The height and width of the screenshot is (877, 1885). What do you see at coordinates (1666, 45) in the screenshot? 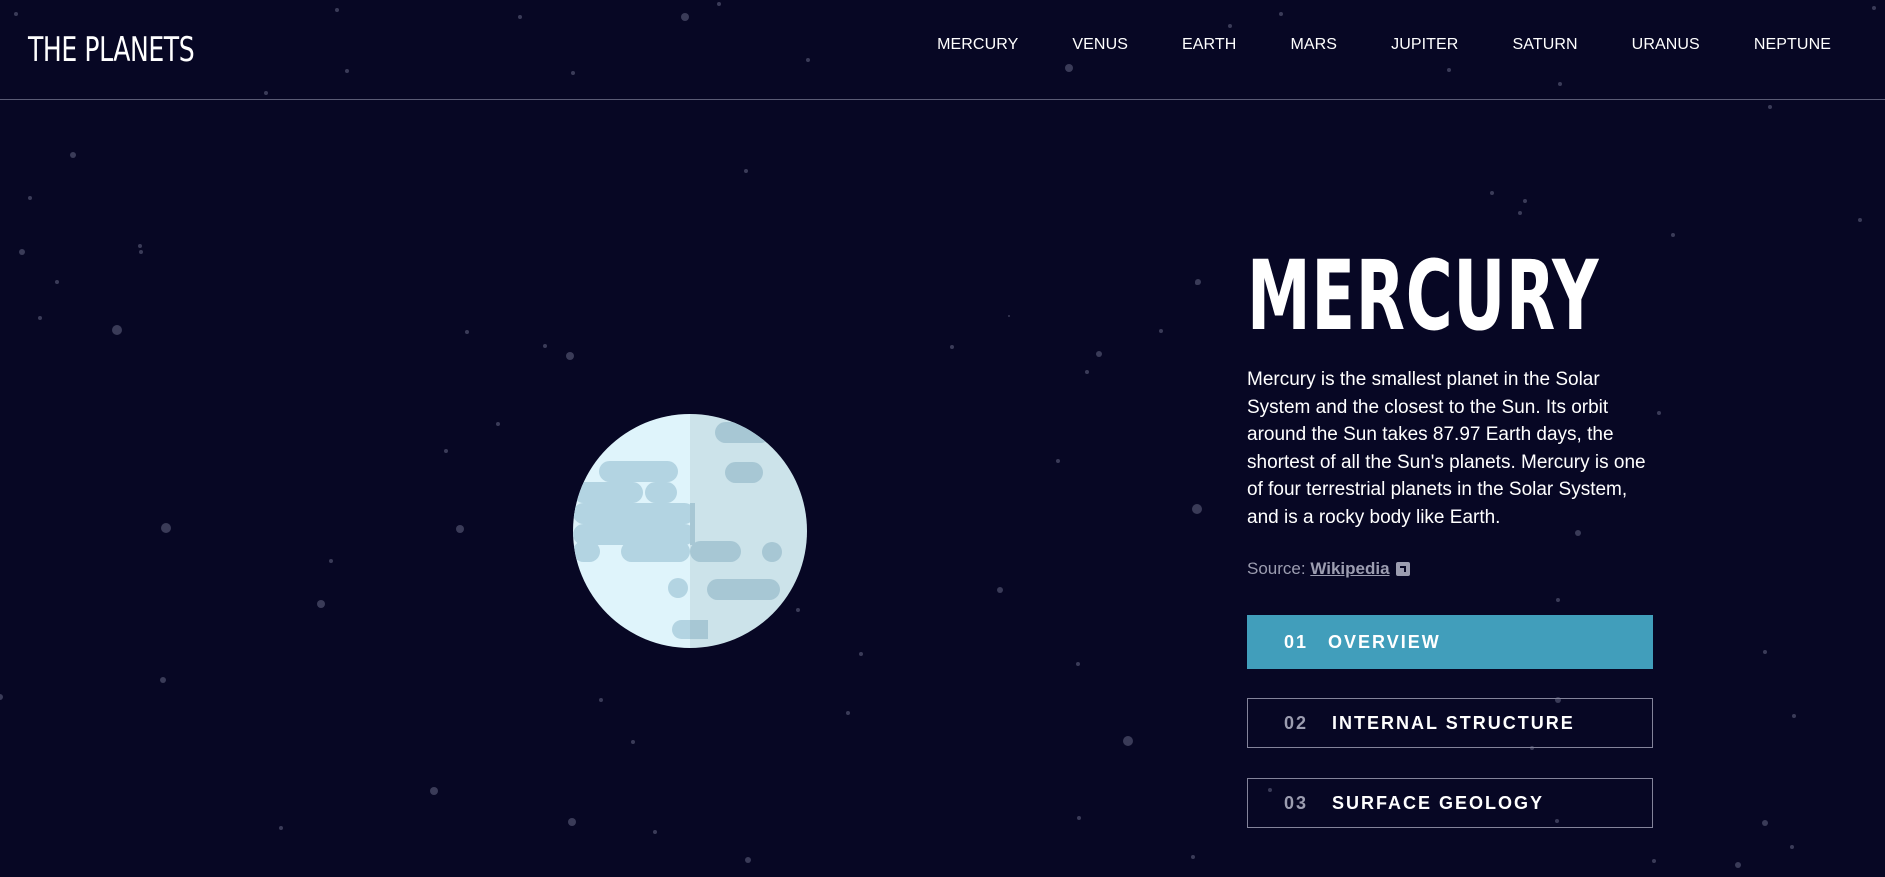
I see `nav-item-uranus: URANUS` at bounding box center [1666, 45].